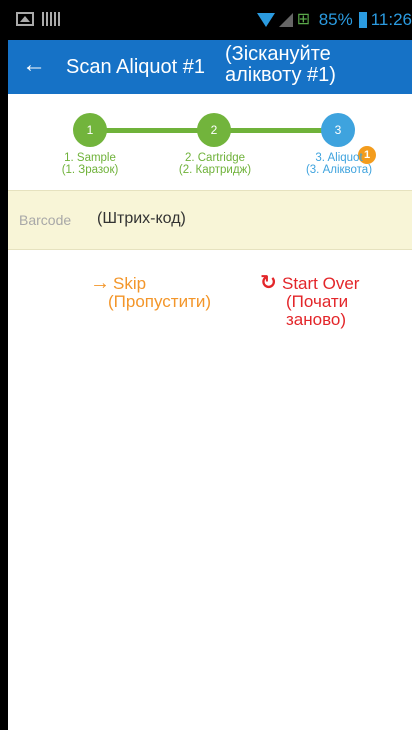 This screenshot has height=730, width=412. I want to click on battery-percent: 85%, so click(335, 19).